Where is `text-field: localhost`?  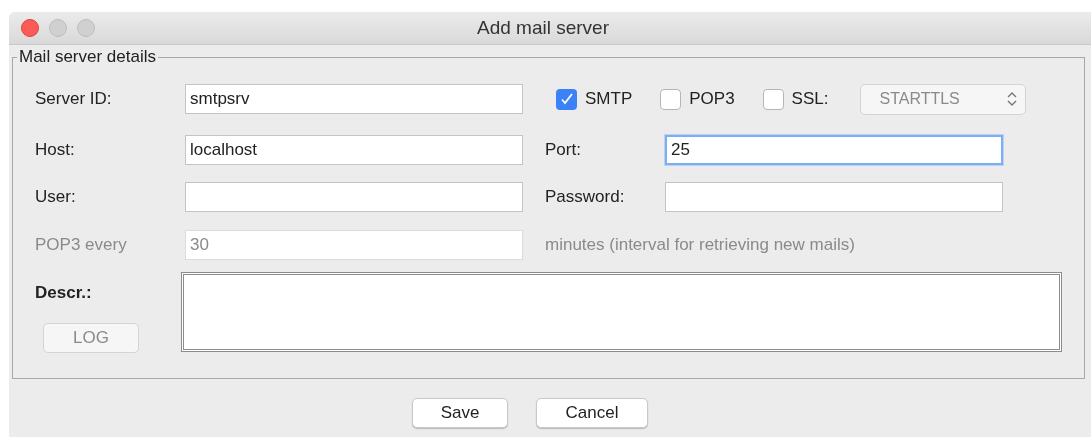 text-field: localhost is located at coordinates (354, 150).